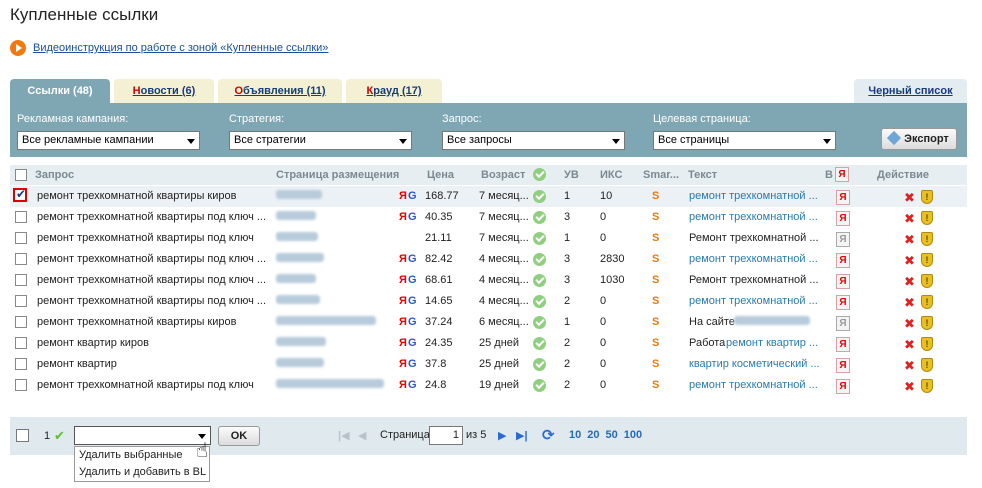 This screenshot has width=982, height=488. Describe the element at coordinates (744, 140) in the screenshot. I see `target-page-select: Все страницы` at that location.